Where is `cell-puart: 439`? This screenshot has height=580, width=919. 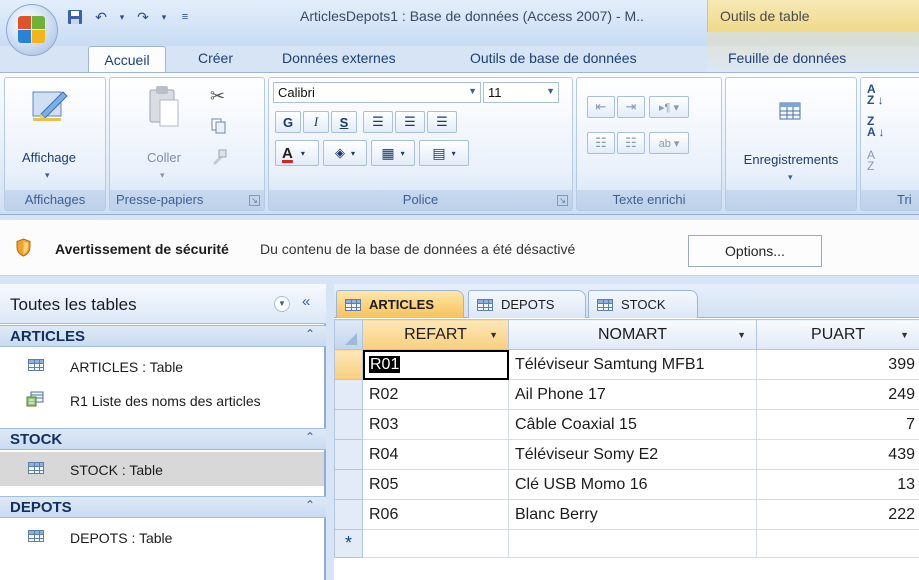
cell-puart: 439 is located at coordinates (837, 454).